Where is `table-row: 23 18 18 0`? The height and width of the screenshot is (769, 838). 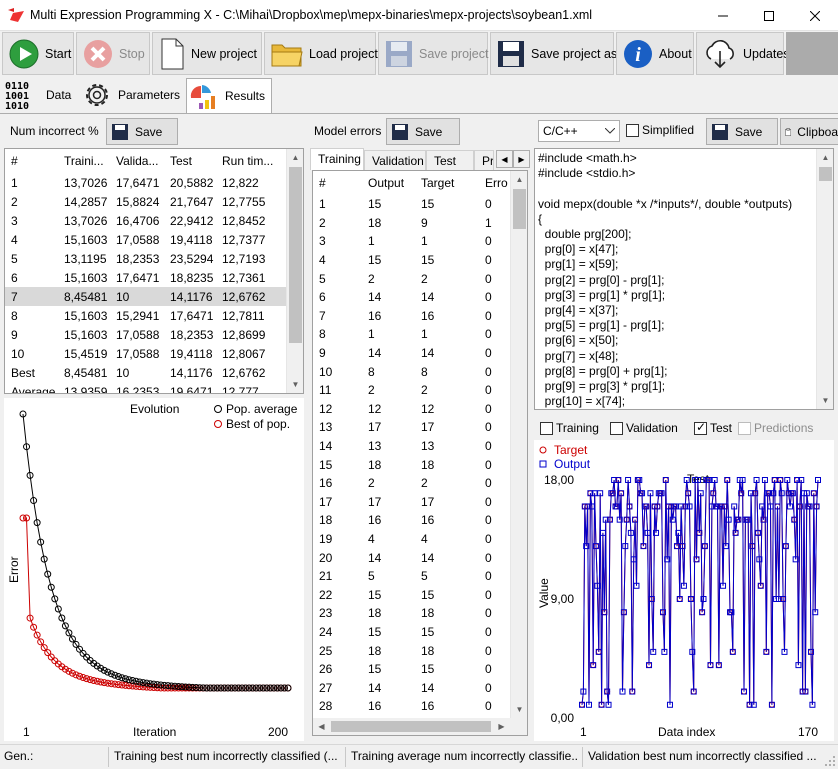
table-row: 23 18 18 0 is located at coordinates (411, 613).